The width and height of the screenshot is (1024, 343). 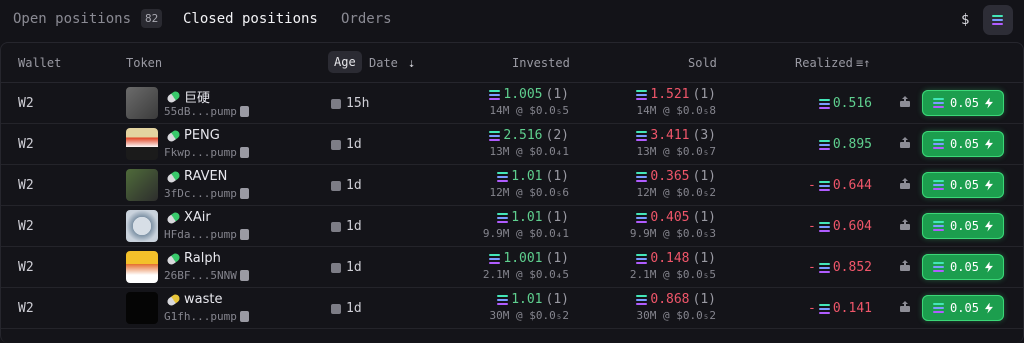 What do you see at coordinates (197, 98) in the screenshot?
I see `token-name-text: 巨硬` at bounding box center [197, 98].